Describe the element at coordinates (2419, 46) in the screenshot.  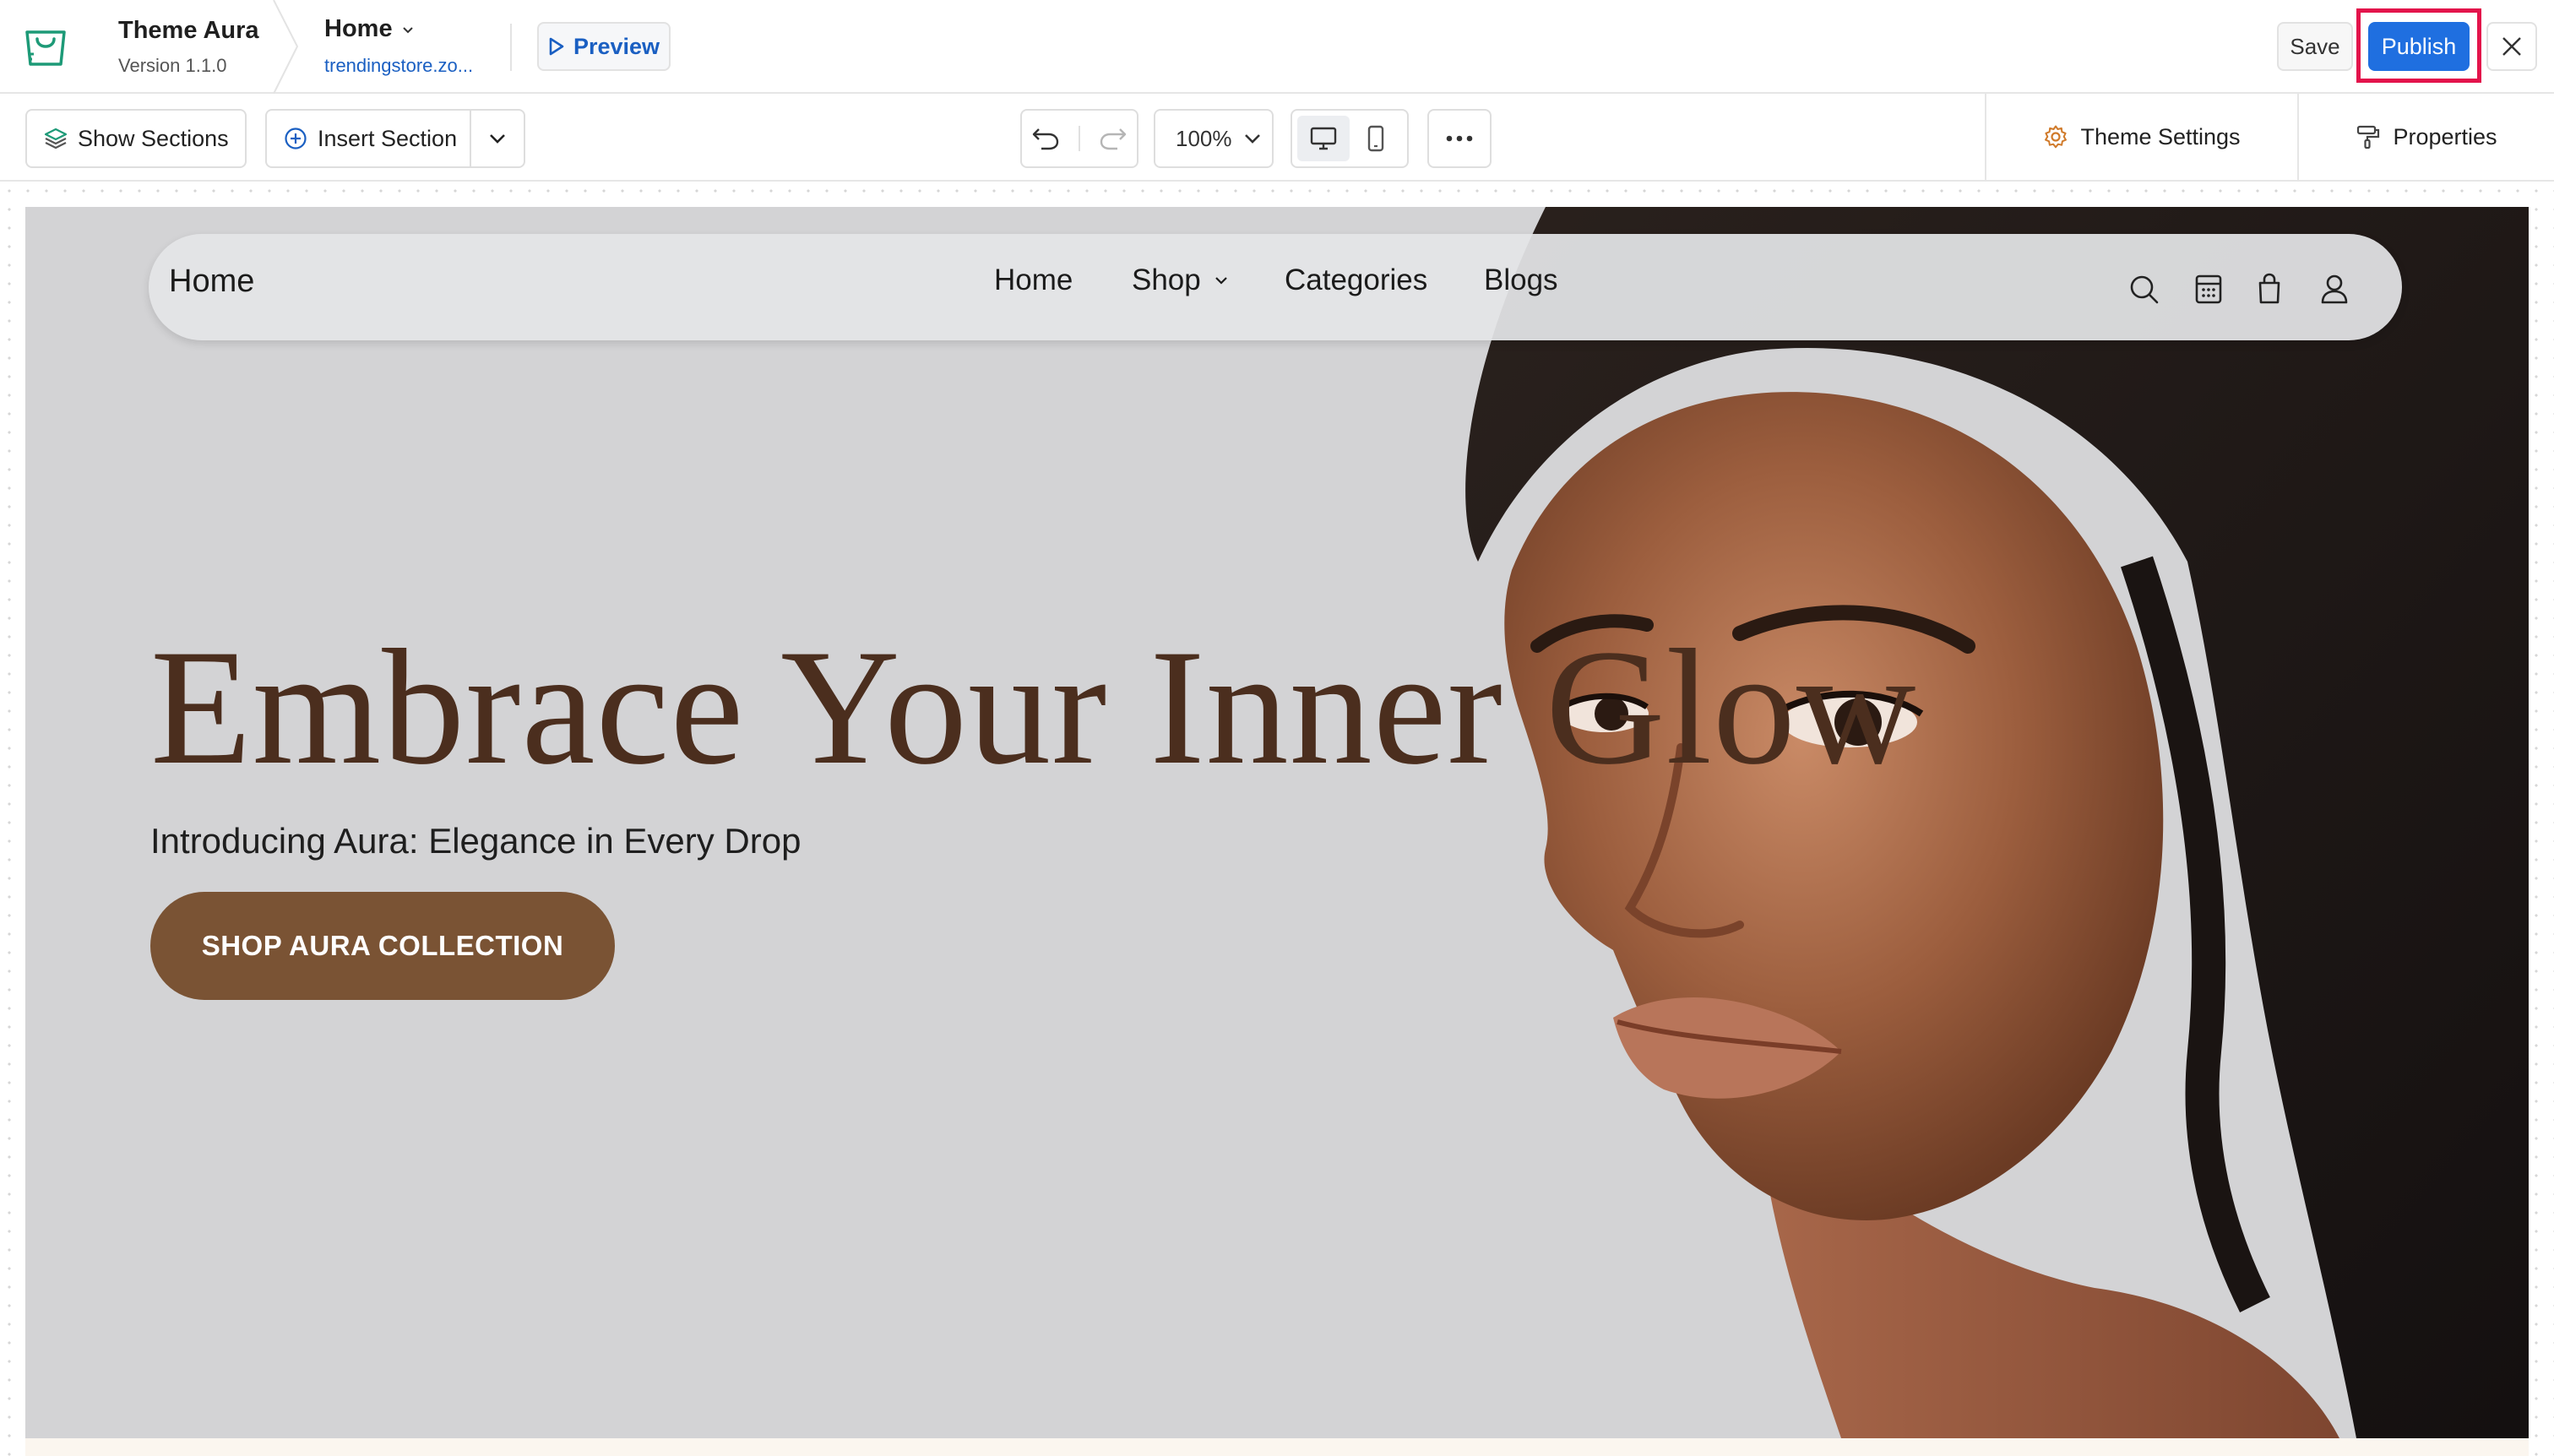
I see `publish-button: Publish` at that location.